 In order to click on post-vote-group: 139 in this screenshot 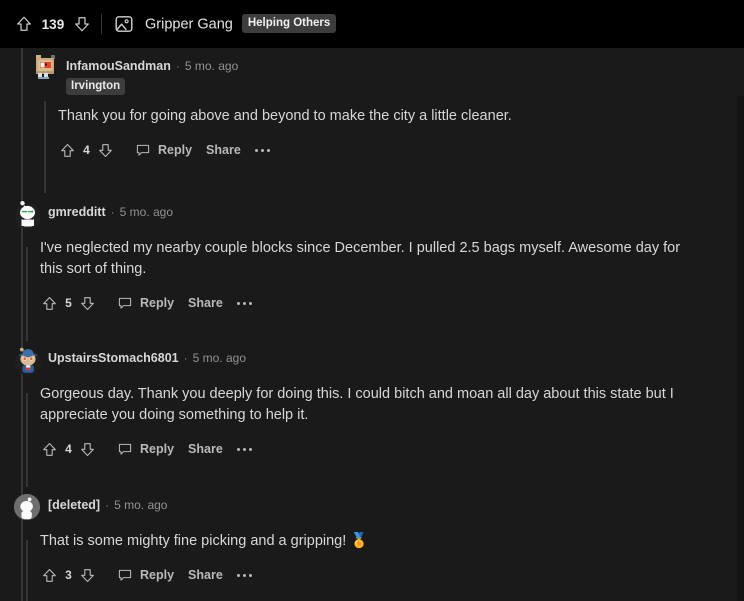, I will do `click(53, 24)`.